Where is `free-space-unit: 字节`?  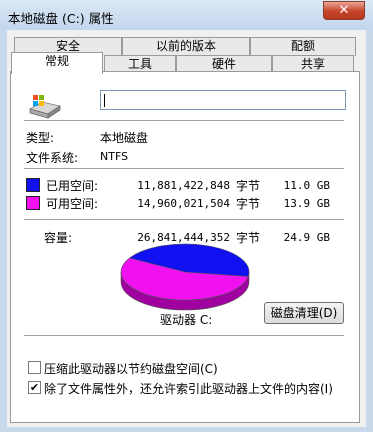 free-space-unit: 字节 is located at coordinates (248, 204).